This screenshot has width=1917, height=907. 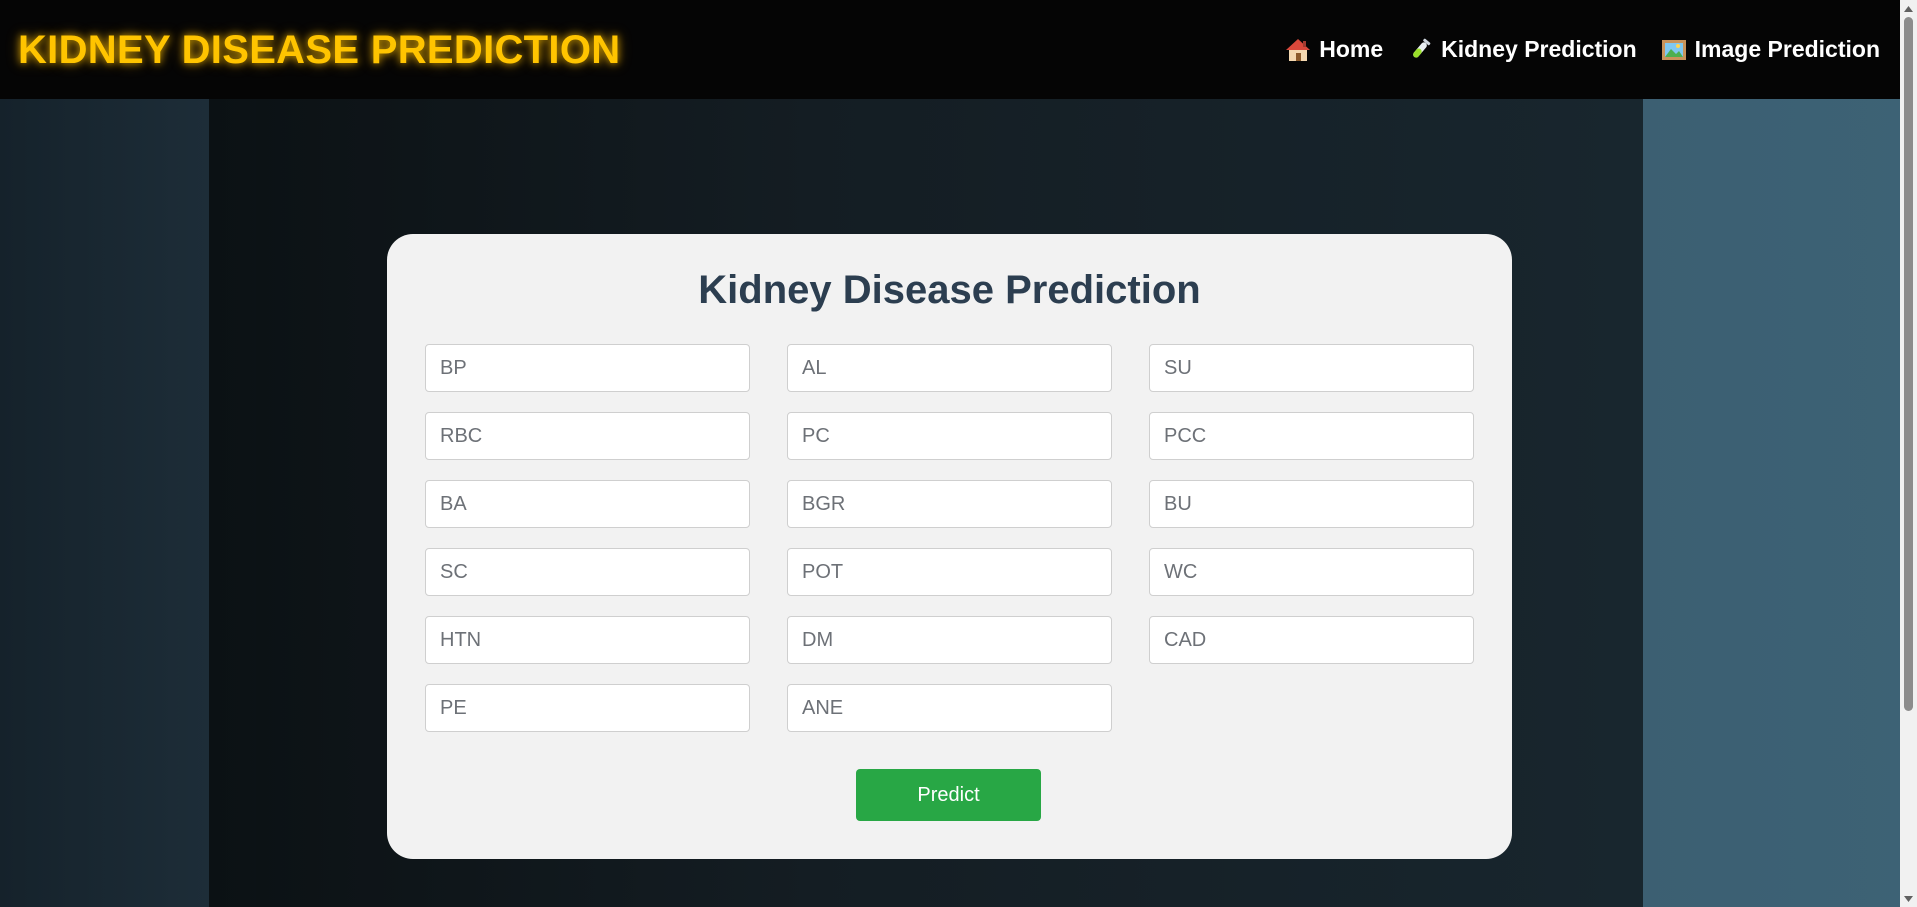 What do you see at coordinates (1420, 50) in the screenshot?
I see `test-tube-icon` at bounding box center [1420, 50].